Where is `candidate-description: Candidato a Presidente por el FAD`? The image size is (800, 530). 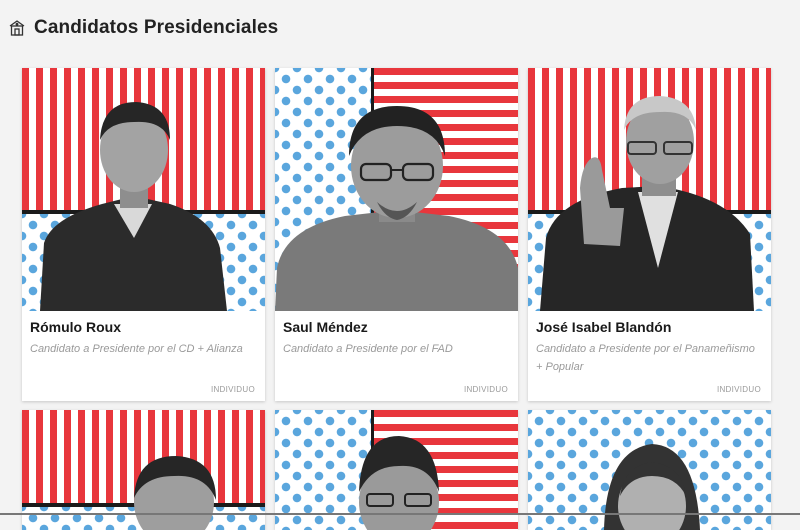 candidate-description: Candidato a Presidente por el FAD is located at coordinates (368, 349).